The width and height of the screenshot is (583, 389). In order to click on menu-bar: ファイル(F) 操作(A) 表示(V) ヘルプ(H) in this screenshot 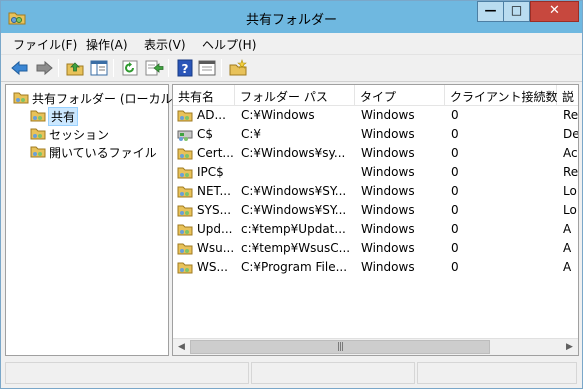, I will do `click(291, 43)`.